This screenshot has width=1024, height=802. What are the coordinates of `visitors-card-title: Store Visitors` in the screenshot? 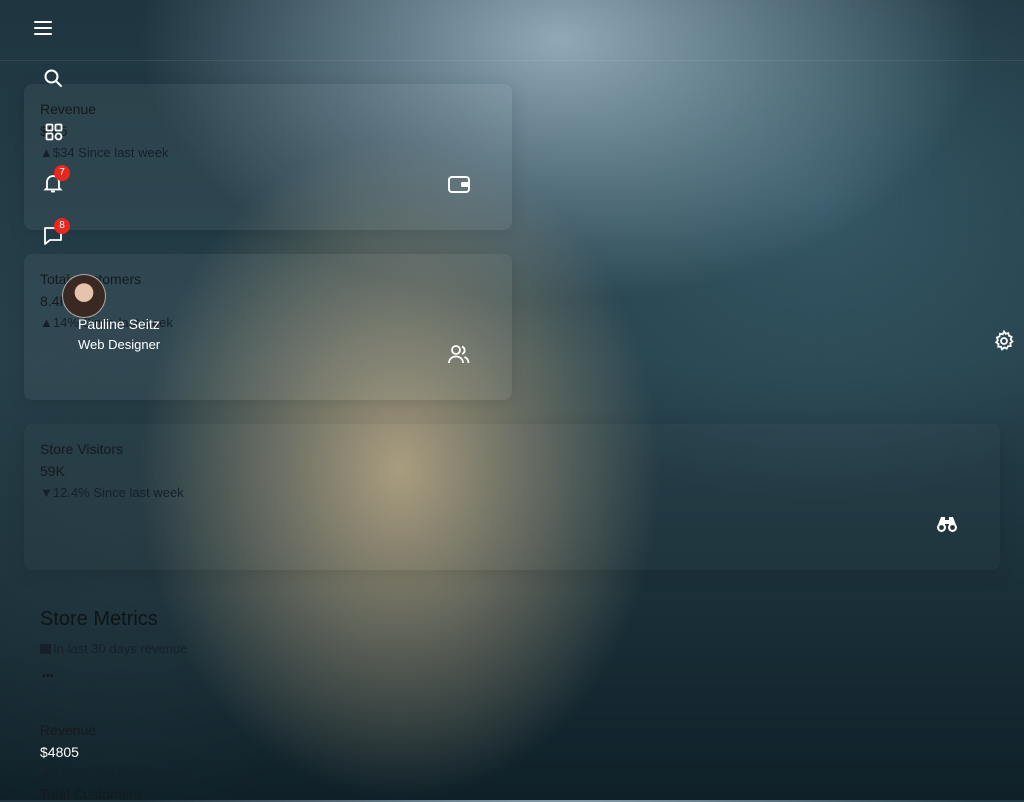 It's located at (81, 449).